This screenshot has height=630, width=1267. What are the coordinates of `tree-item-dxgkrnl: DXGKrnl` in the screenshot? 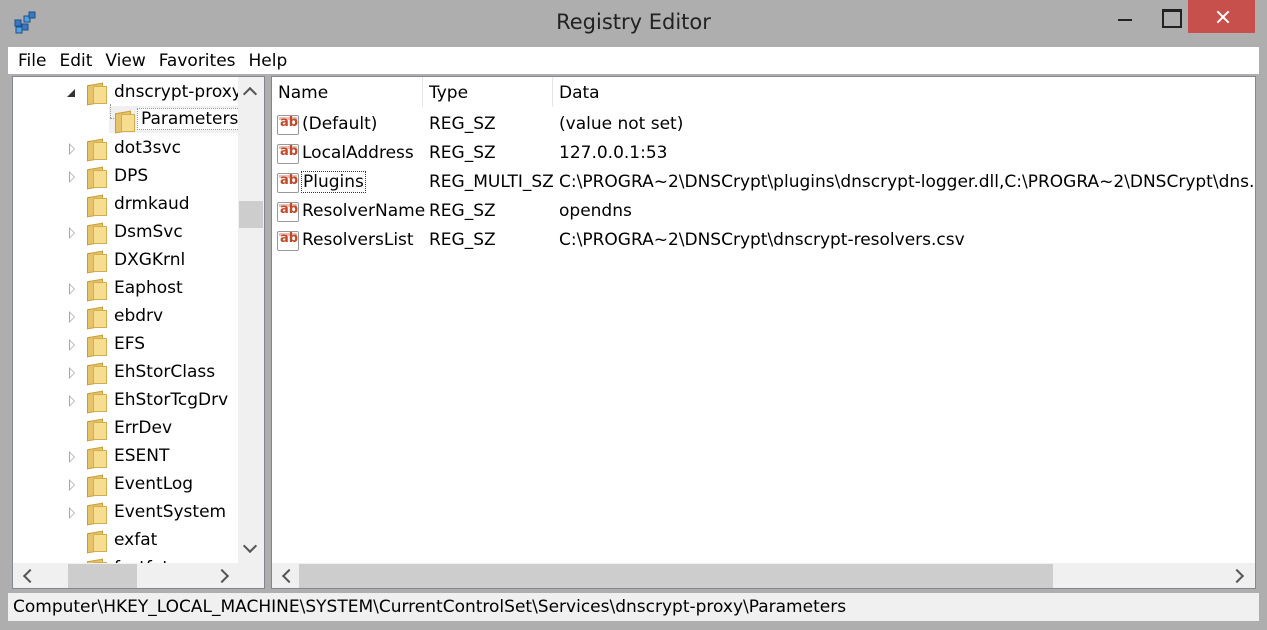 It's located at (126, 261).